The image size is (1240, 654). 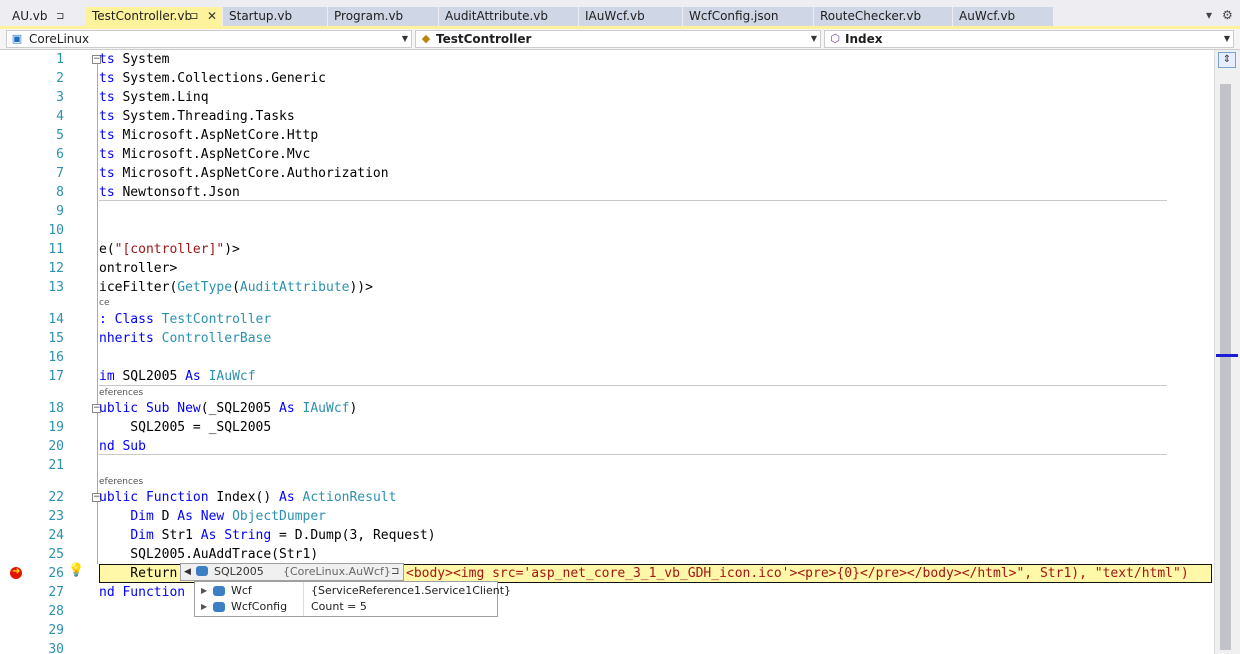 I want to click on breakpoint-margin, so click(x=15, y=352).